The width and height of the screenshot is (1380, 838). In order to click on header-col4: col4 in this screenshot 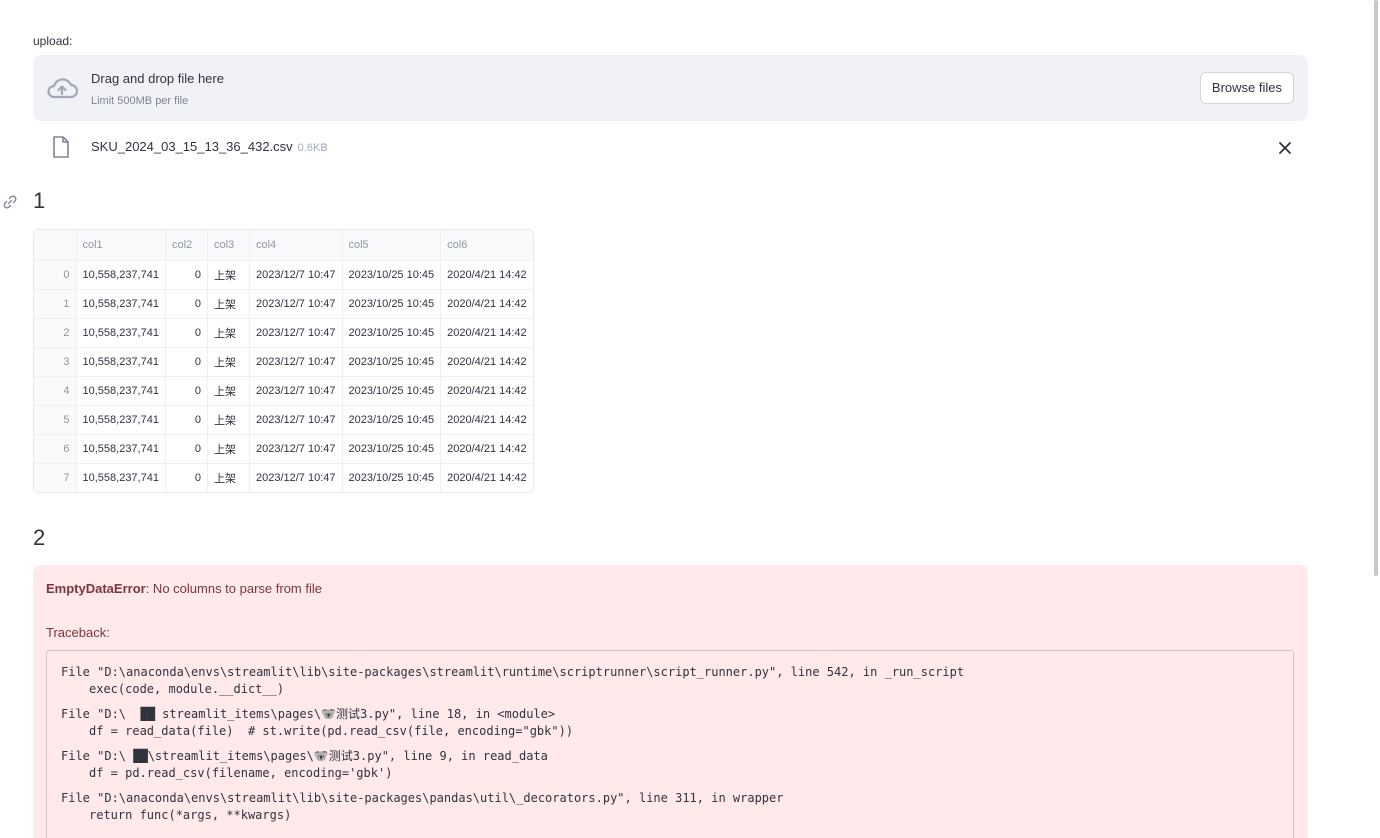, I will do `click(296, 245)`.